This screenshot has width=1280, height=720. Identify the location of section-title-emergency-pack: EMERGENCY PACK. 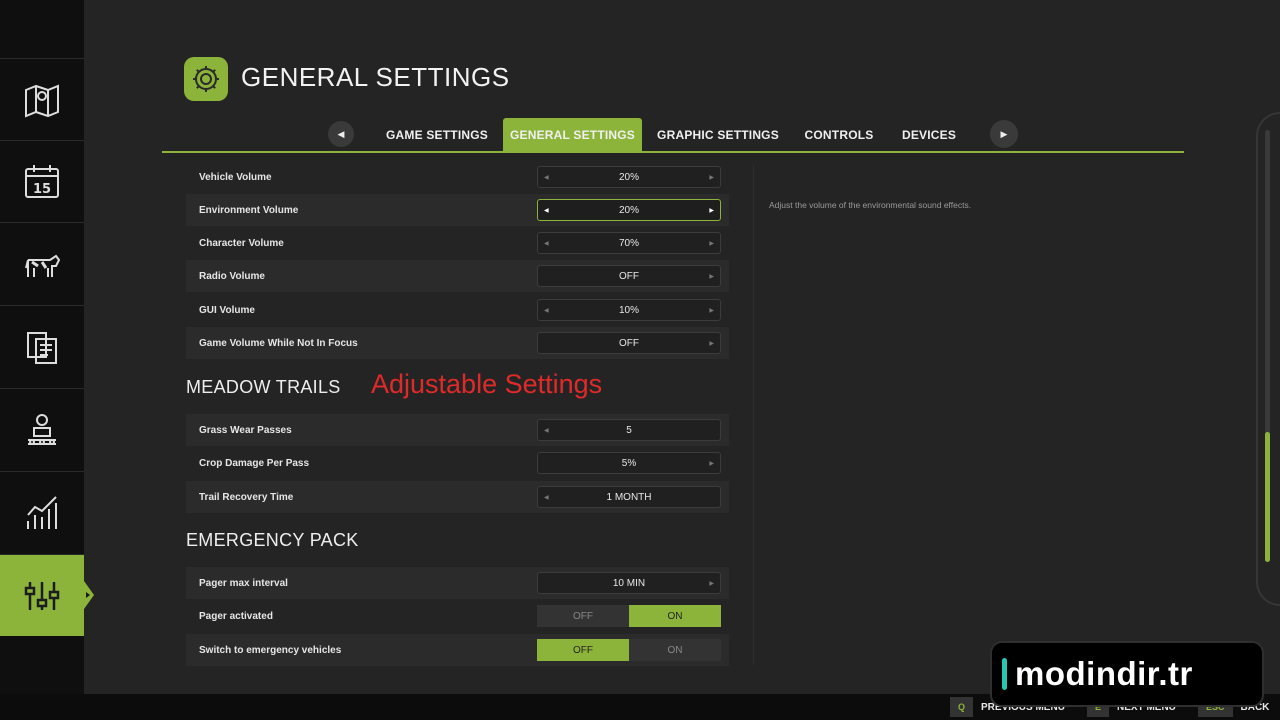
(272, 540).